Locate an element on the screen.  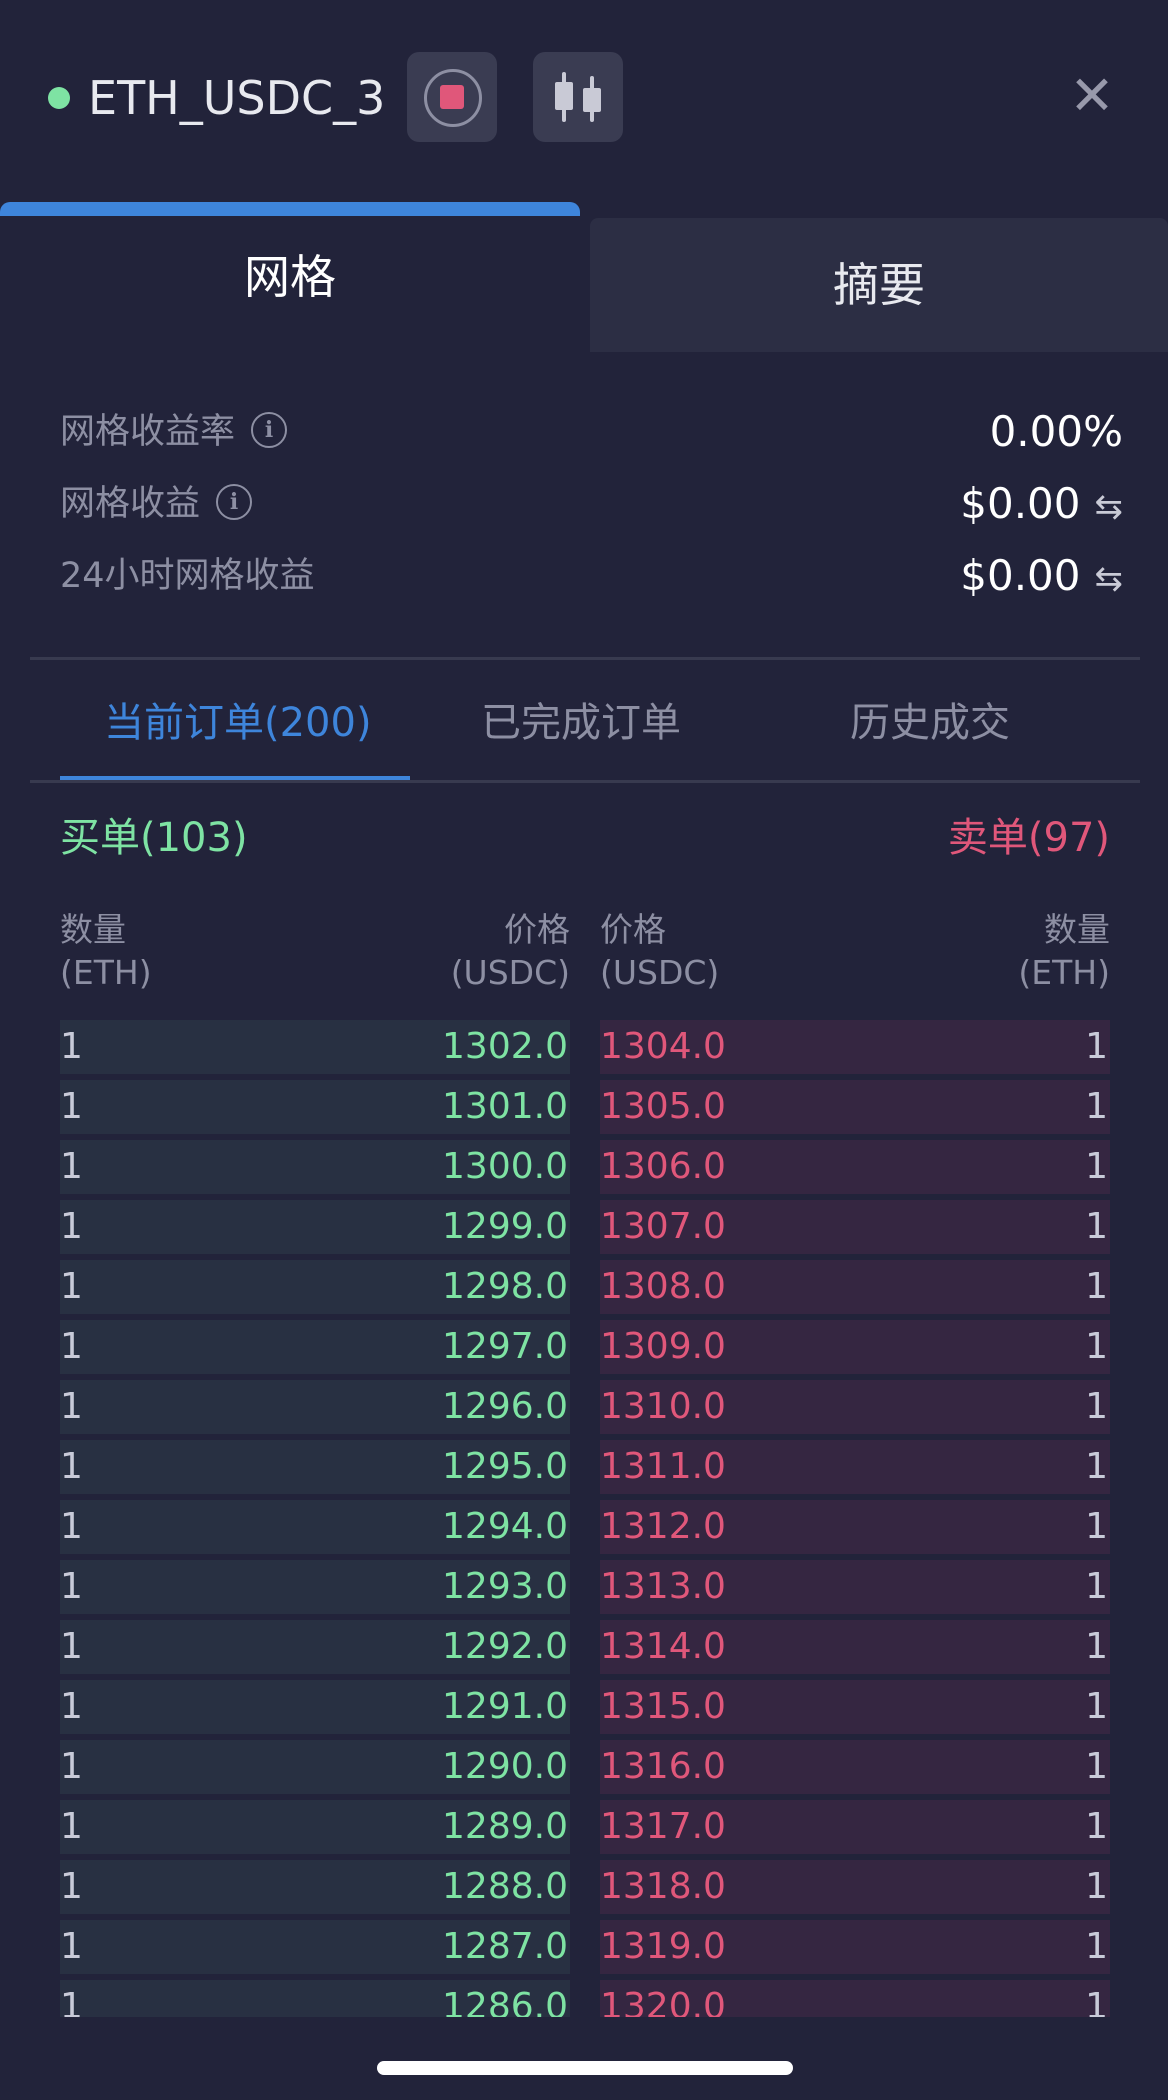
buy-price: 1292.0 is located at coordinates (505, 1646).